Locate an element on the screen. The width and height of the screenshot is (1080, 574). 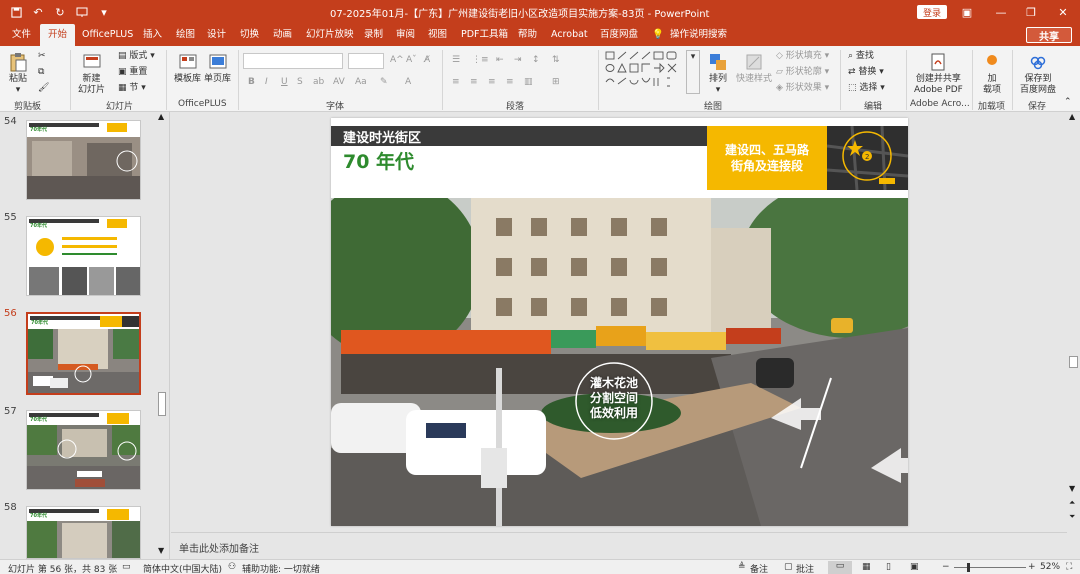
redo-icon: ↻ is located at coordinates (60, 12).